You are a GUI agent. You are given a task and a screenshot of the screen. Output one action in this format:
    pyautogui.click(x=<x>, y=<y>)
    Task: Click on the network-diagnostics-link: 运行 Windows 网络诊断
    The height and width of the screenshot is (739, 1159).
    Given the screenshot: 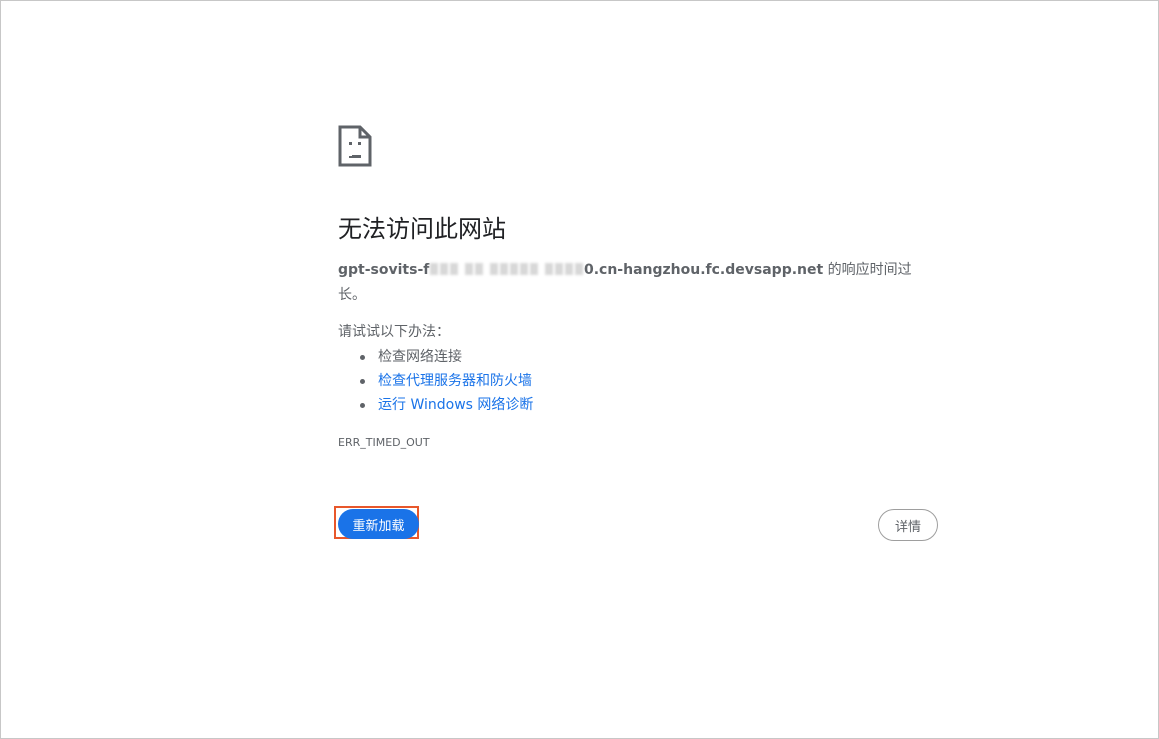 What is the action you would take?
    pyautogui.click(x=455, y=405)
    